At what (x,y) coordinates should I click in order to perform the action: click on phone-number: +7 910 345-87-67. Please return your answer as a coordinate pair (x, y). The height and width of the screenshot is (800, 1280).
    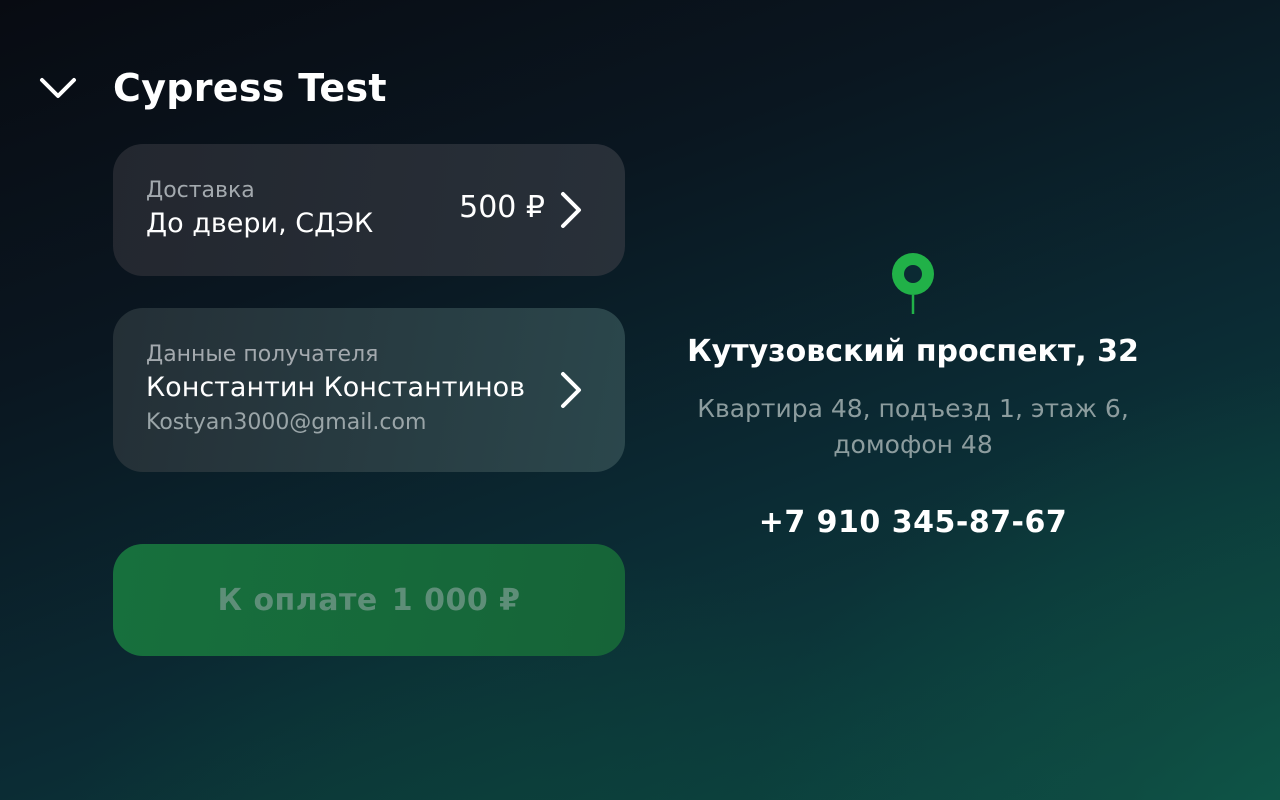
    Looking at the image, I should click on (913, 522).